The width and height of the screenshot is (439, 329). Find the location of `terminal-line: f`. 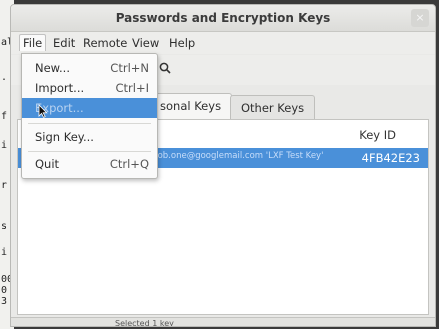

terminal-line: f is located at coordinates (4, 116).